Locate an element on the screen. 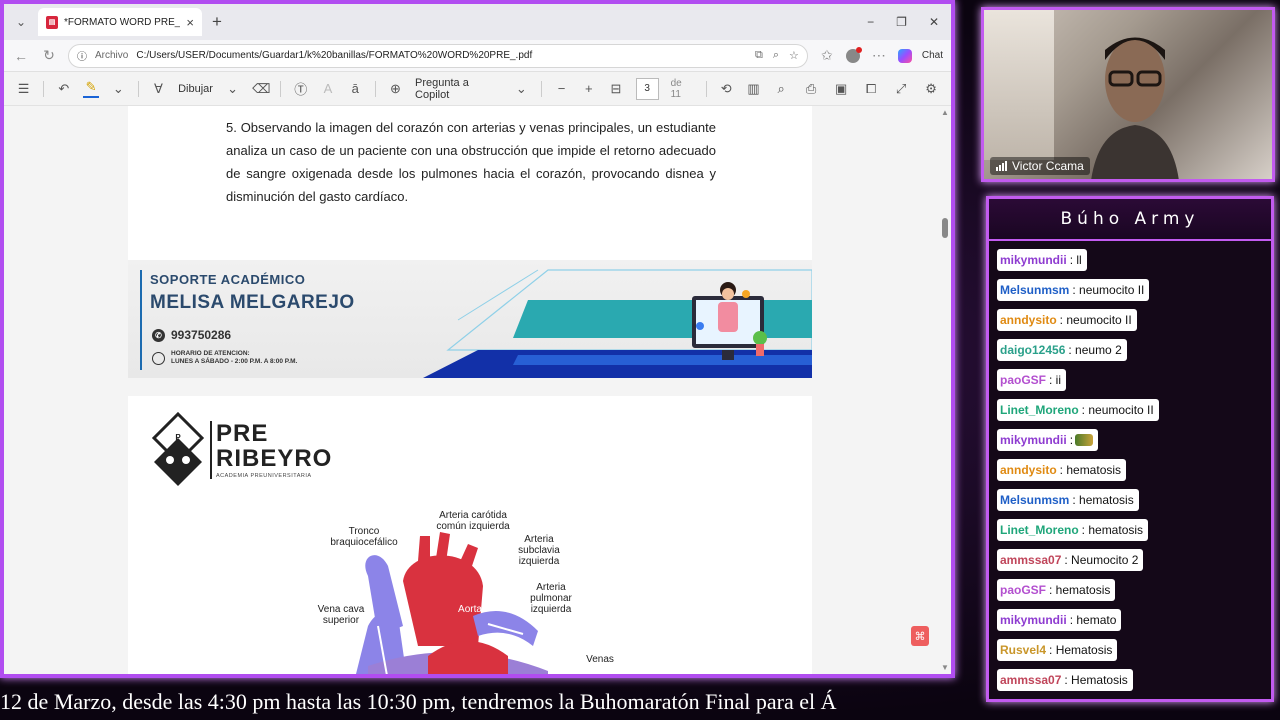  settings-gear-icon: ⚙ is located at coordinates (931, 89).